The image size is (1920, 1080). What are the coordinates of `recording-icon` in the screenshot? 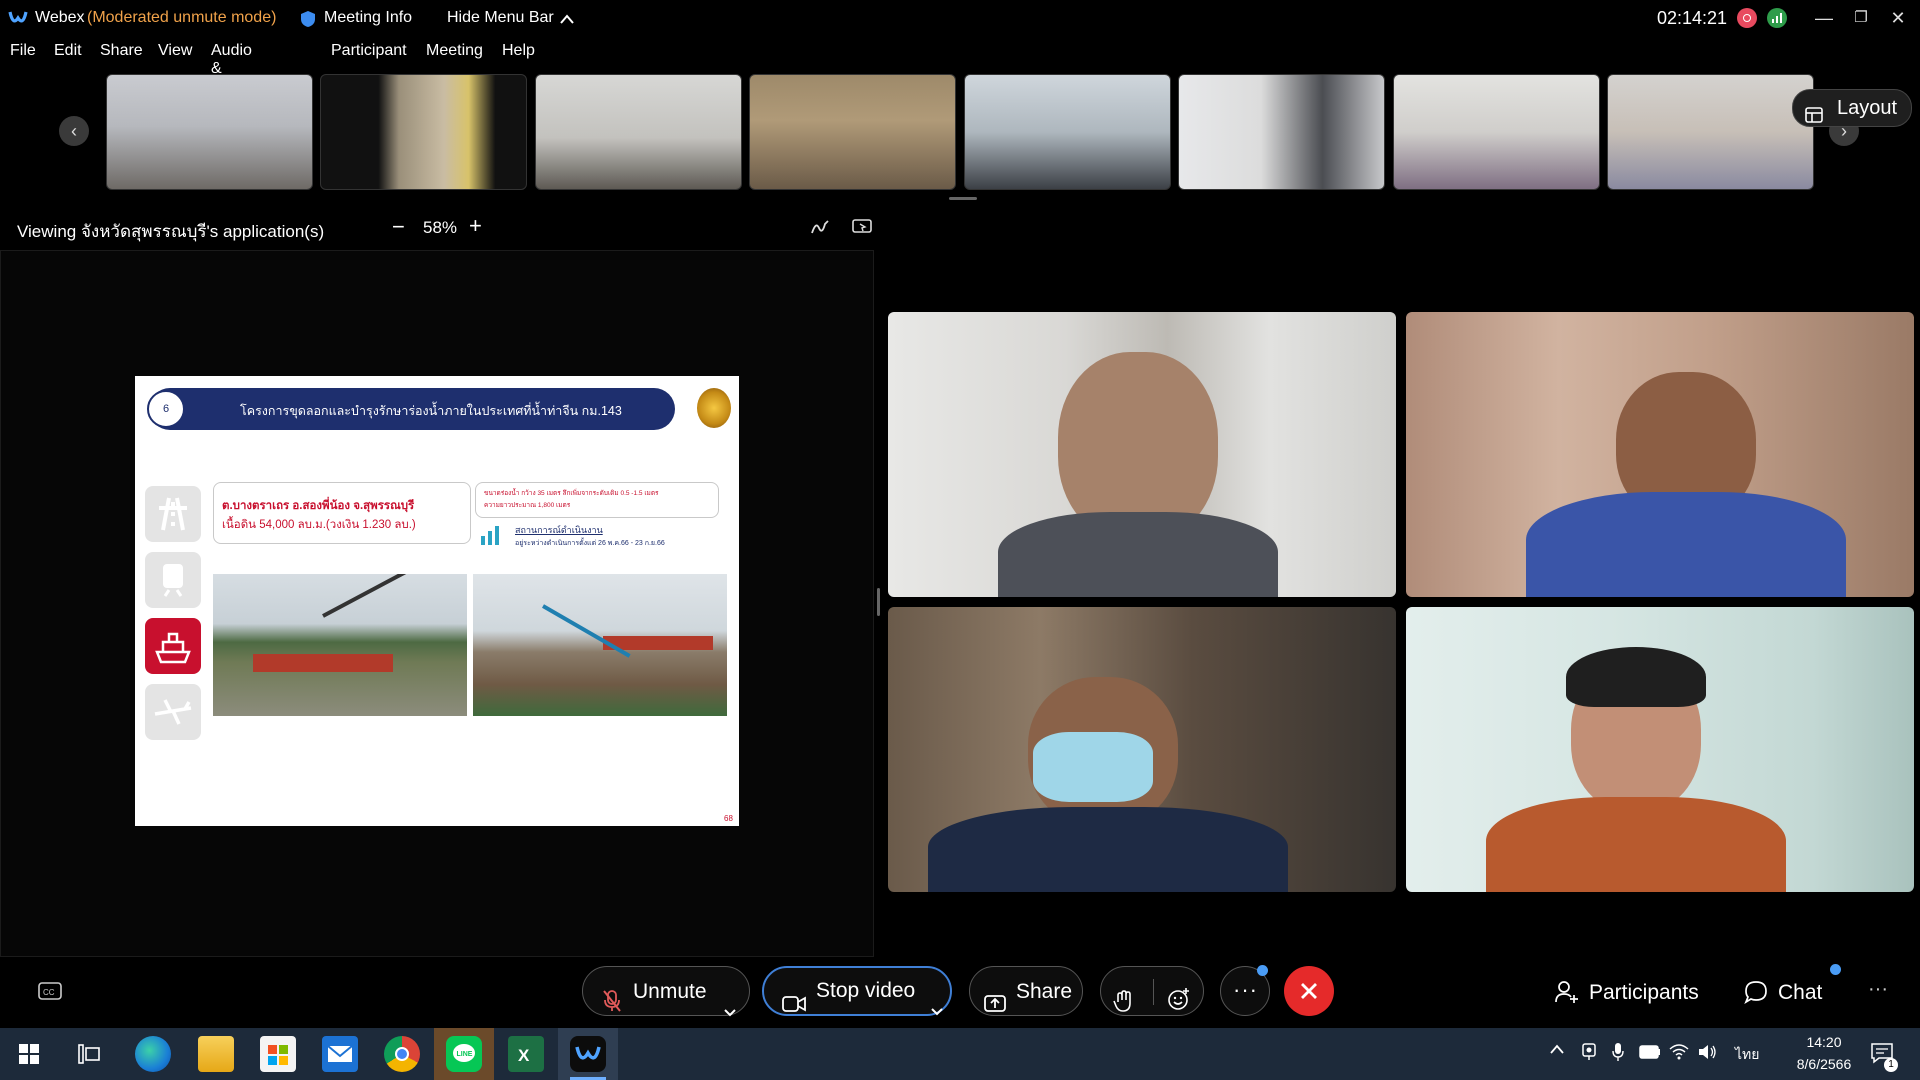 It's located at (1747, 18).